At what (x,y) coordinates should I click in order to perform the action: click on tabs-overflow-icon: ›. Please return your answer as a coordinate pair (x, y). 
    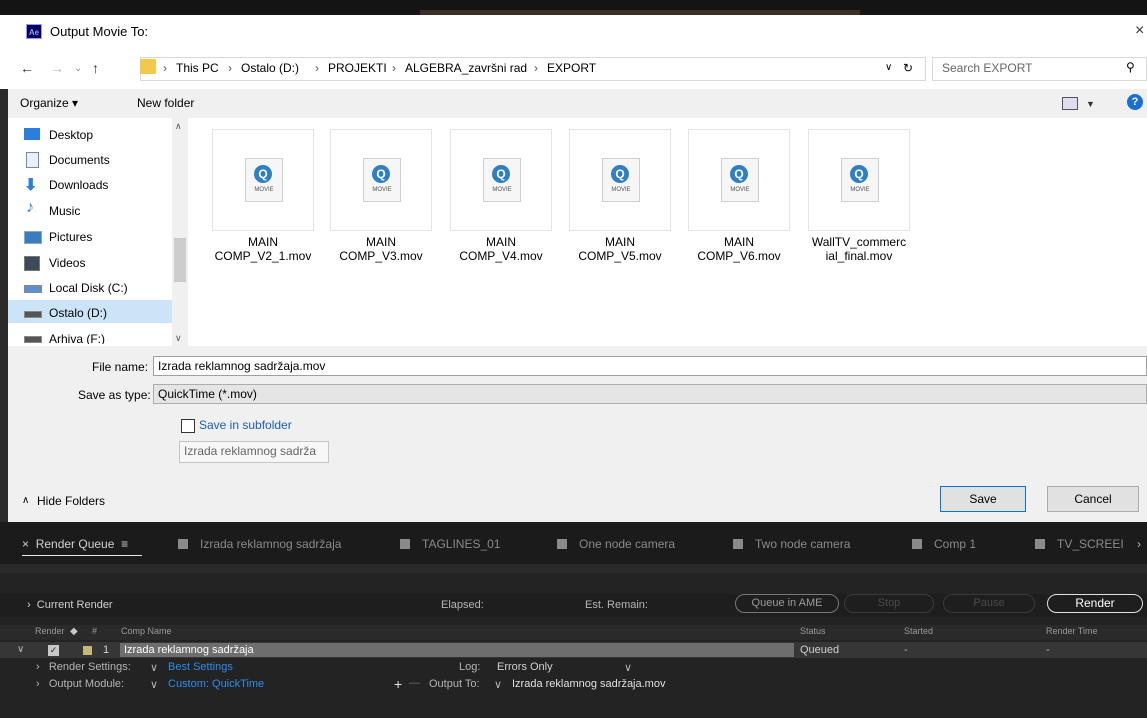
    Looking at the image, I should click on (1139, 544).